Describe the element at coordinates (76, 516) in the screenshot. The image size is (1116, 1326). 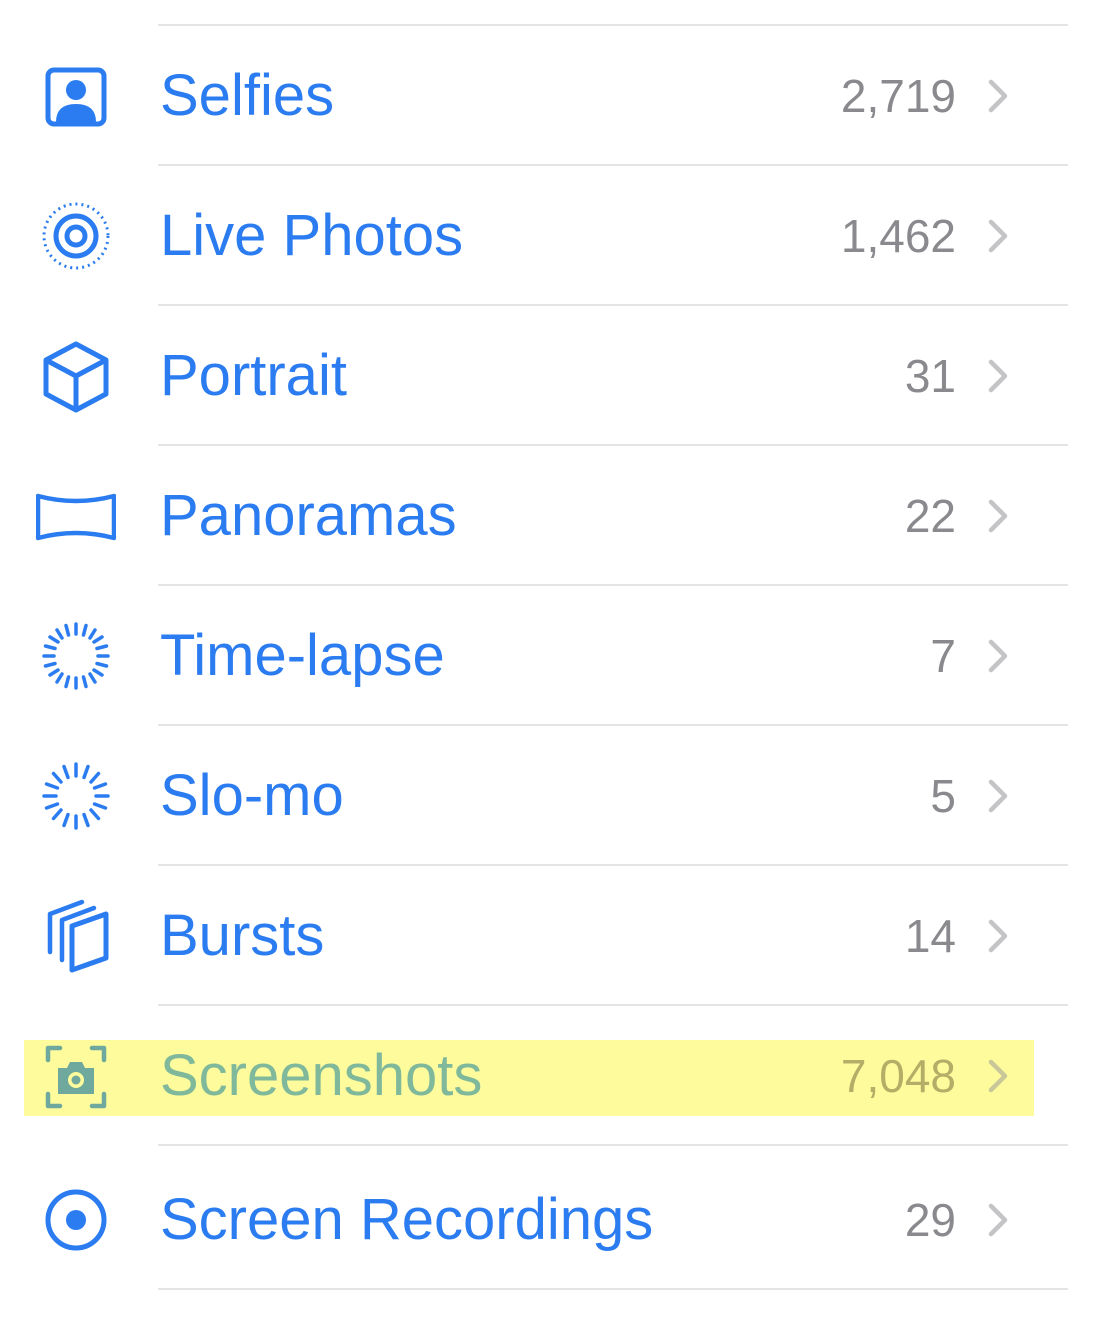
I see `panorama-icon` at that location.